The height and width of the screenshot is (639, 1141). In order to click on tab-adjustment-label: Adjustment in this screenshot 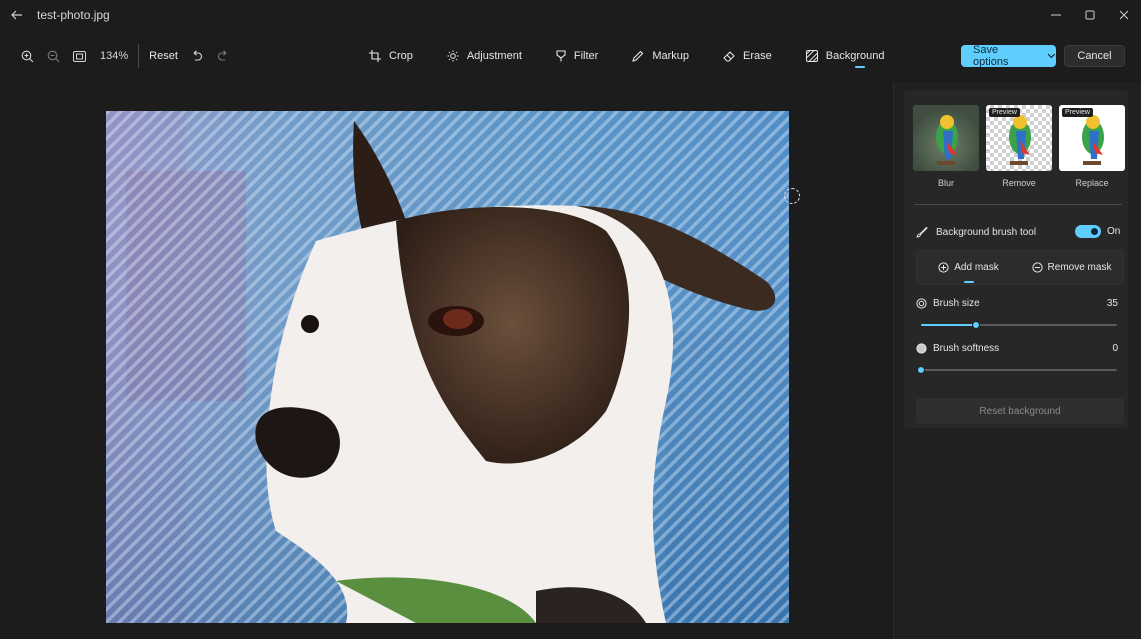, I will do `click(494, 56)`.